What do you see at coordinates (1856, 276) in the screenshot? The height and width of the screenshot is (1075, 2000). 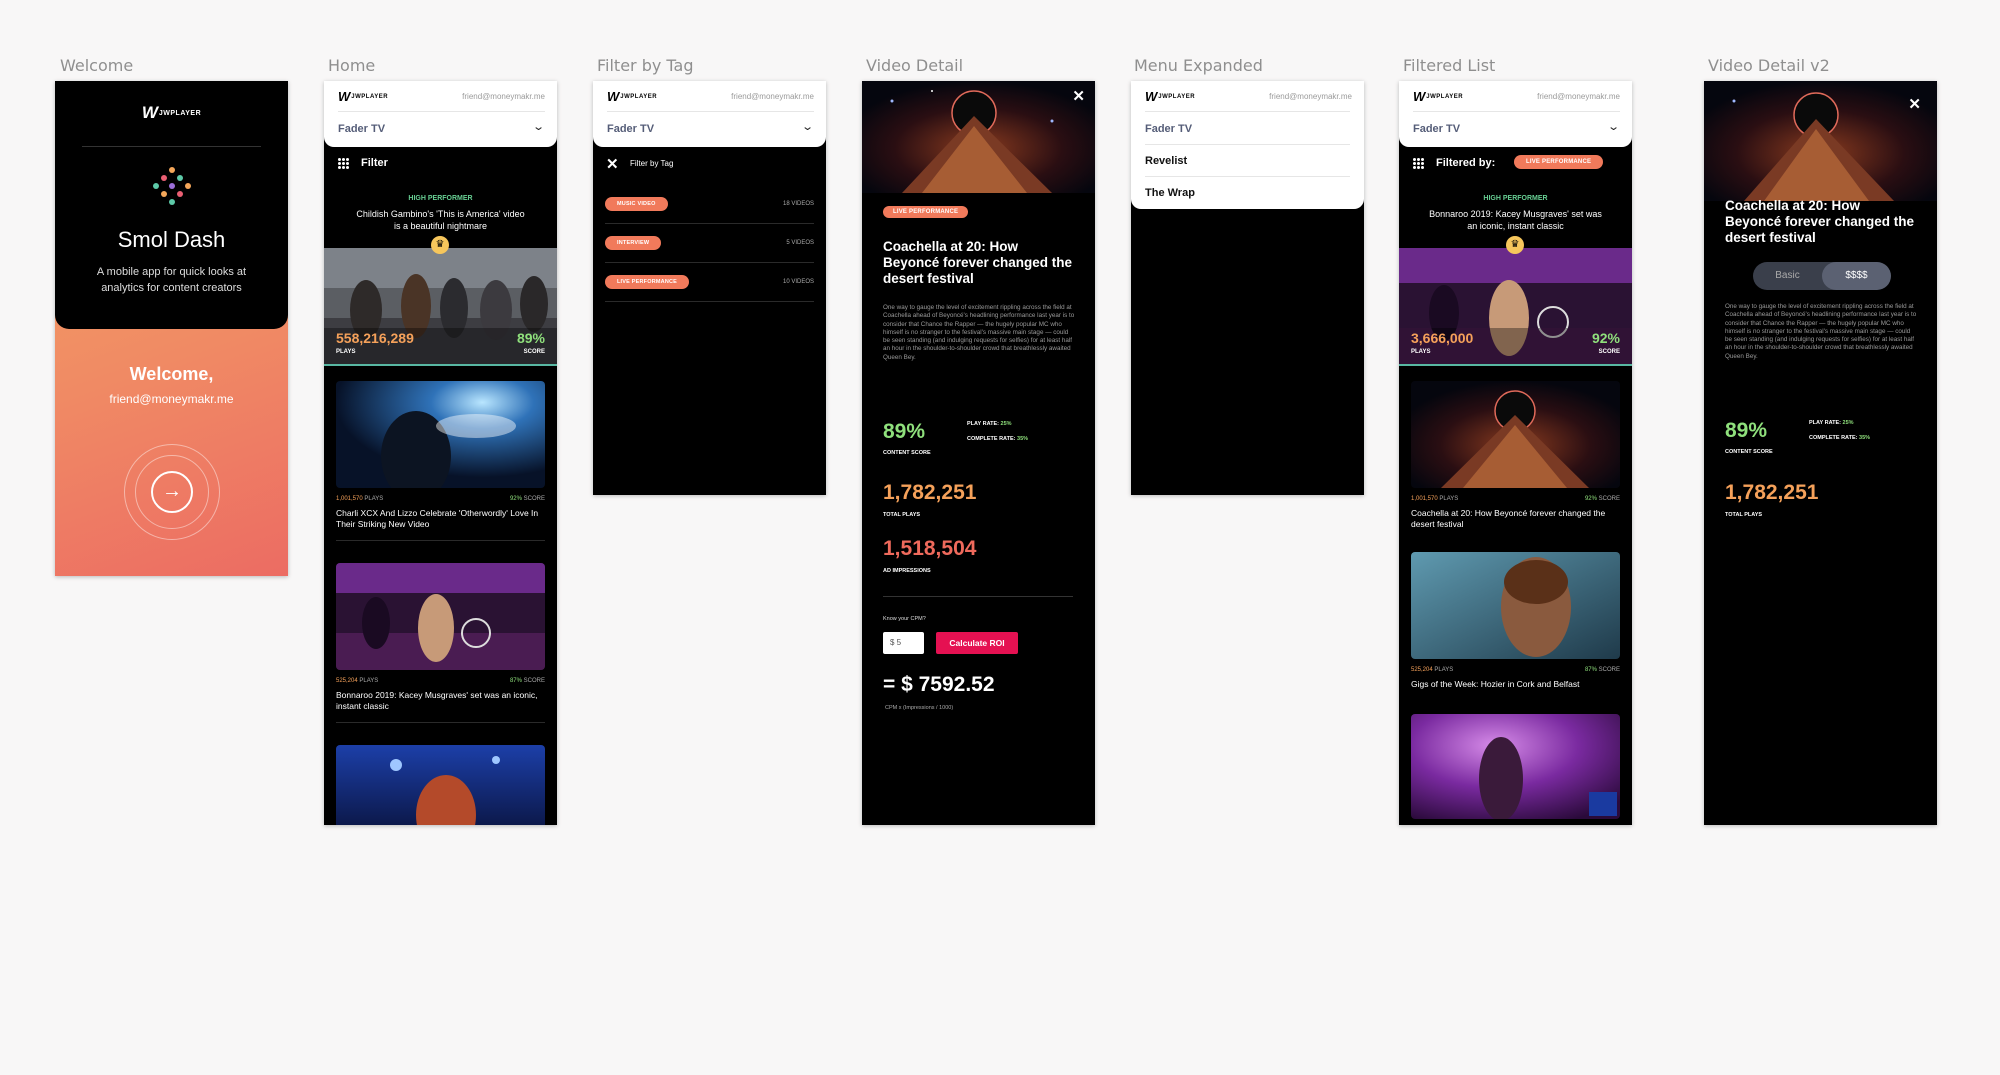 I see `tab-premium: $$$$` at bounding box center [1856, 276].